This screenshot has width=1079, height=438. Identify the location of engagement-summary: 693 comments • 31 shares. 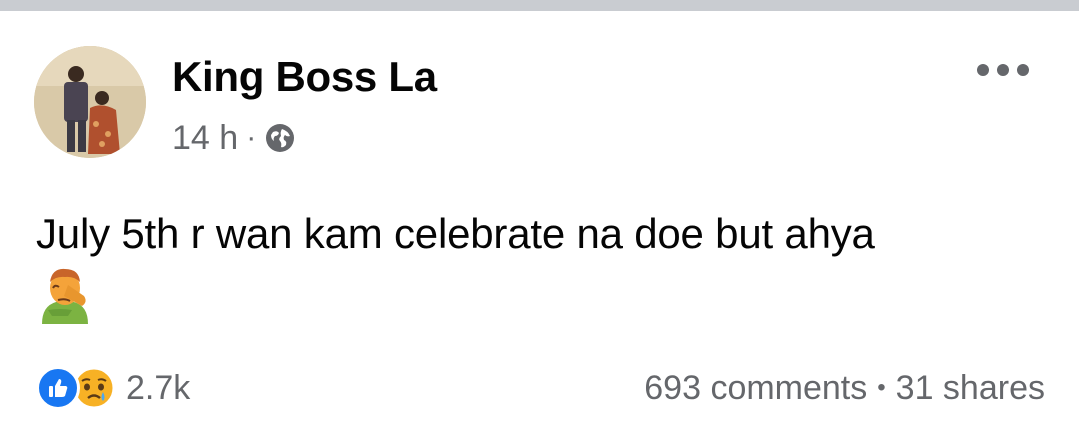
(844, 388).